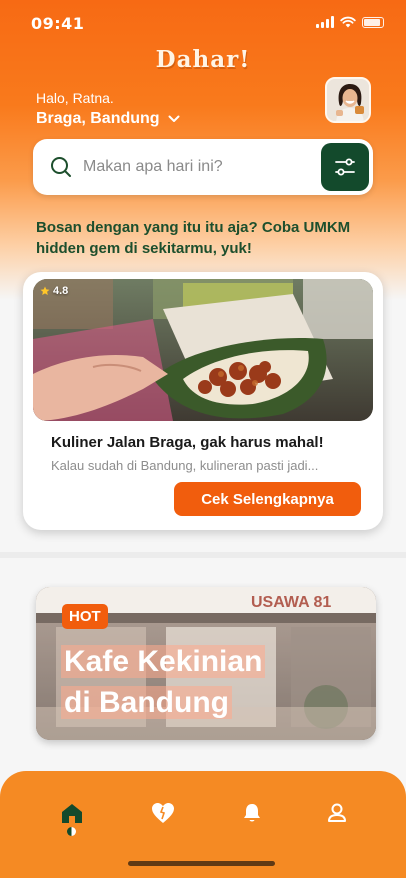  I want to click on sliders-icon, so click(345, 167).